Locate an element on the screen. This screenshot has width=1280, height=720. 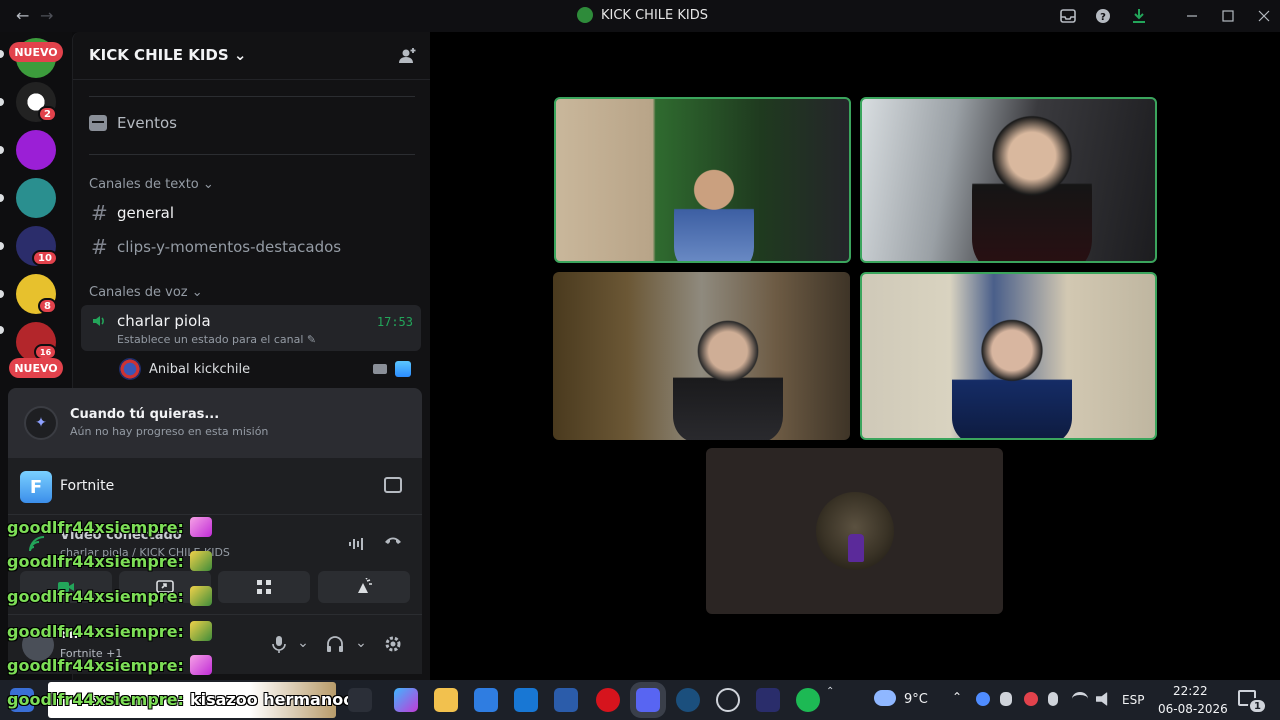
game-activity: F Fortnite is located at coordinates (215, 486).